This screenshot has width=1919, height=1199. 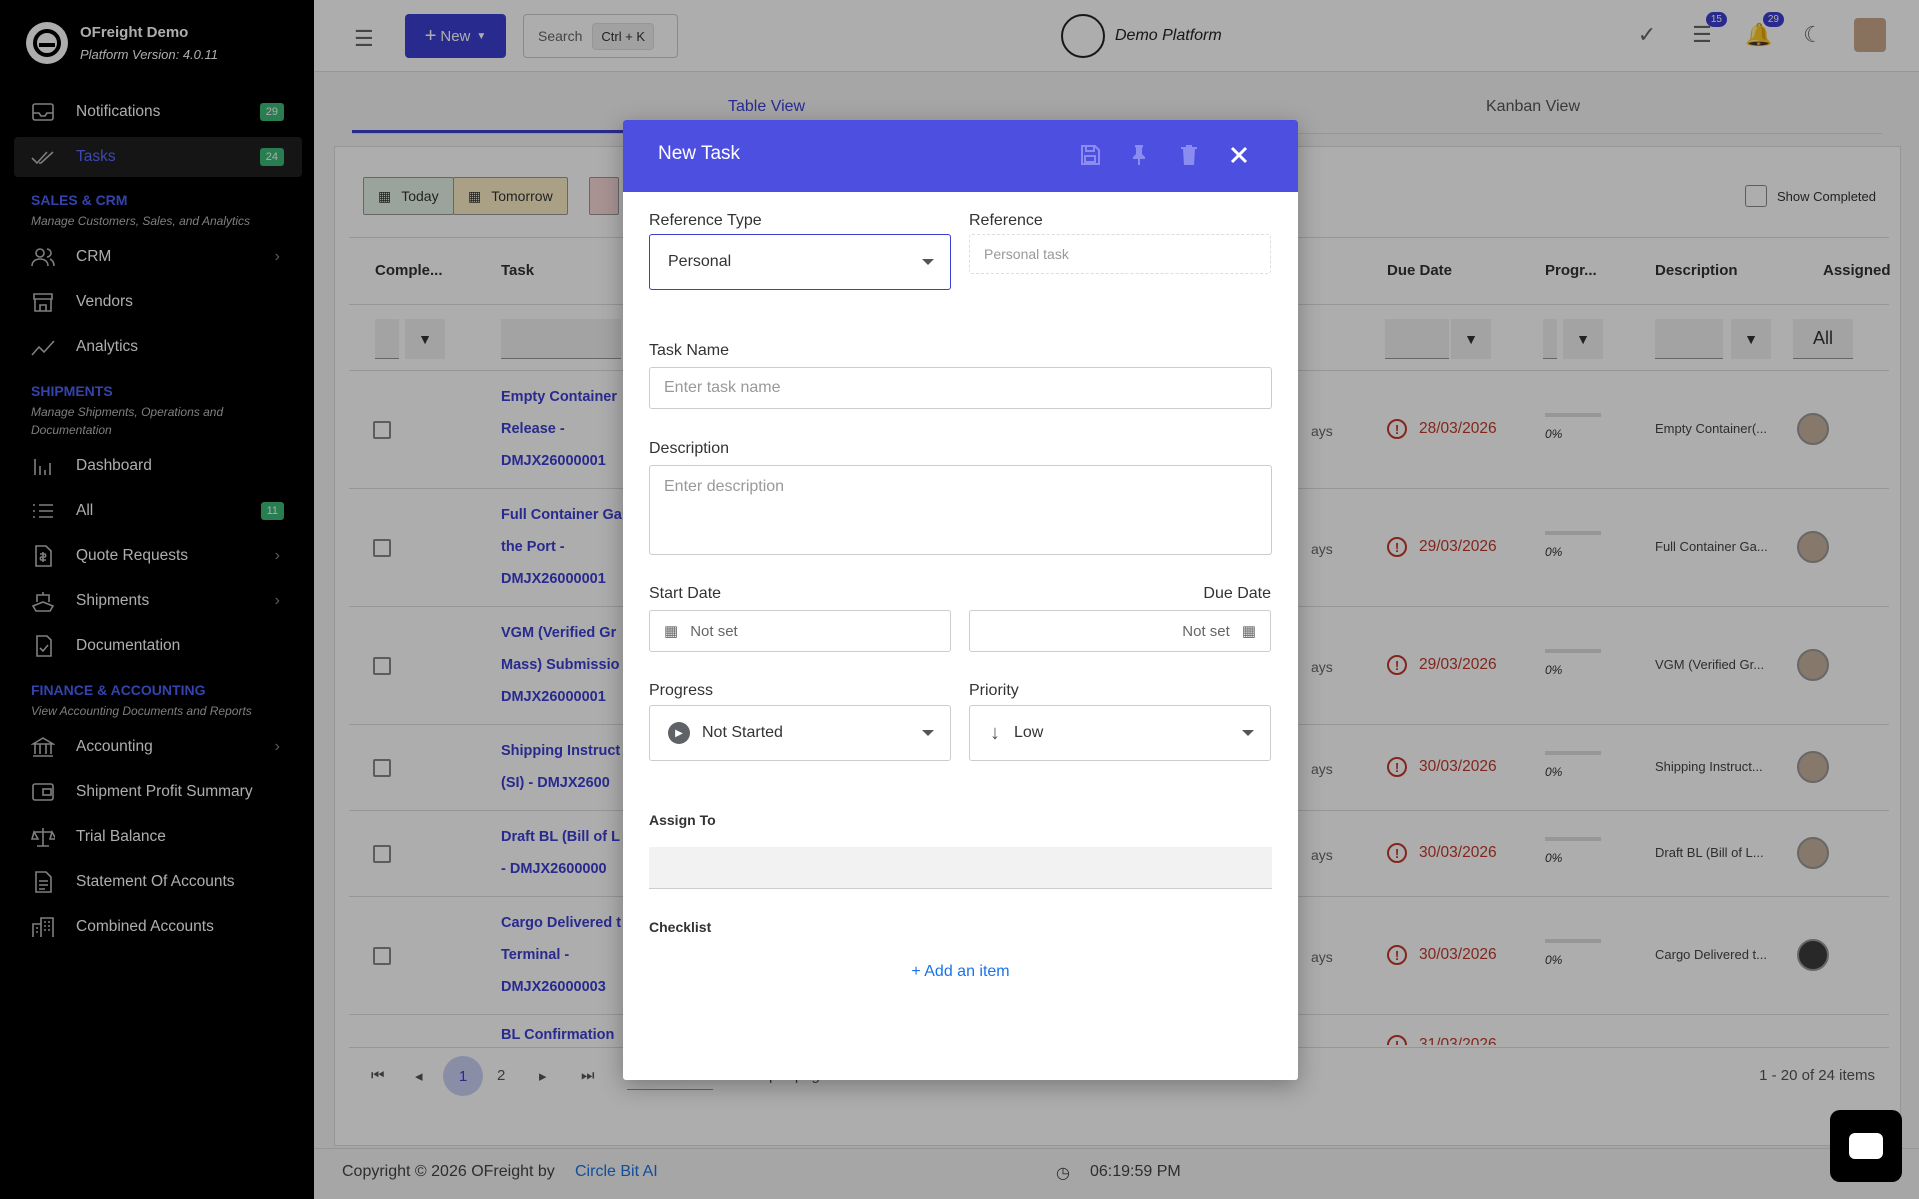 I want to click on assign-to-label: Assign To, so click(x=682, y=820).